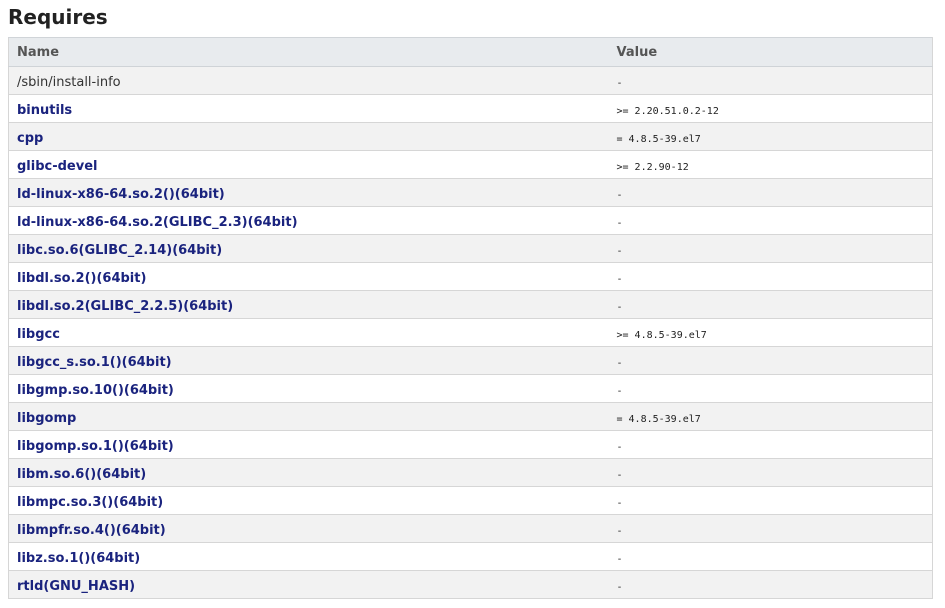 Image resolution: width=945 pixels, height=608 pixels. What do you see at coordinates (308, 388) in the screenshot?
I see `package-name-cell: libgmp.so.10()(64bit)` at bounding box center [308, 388].